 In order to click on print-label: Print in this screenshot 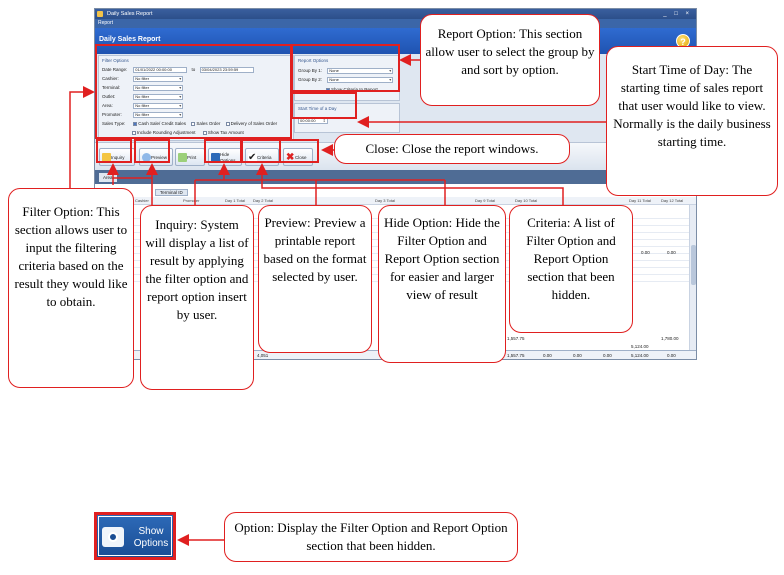, I will do `click(192, 157)`.